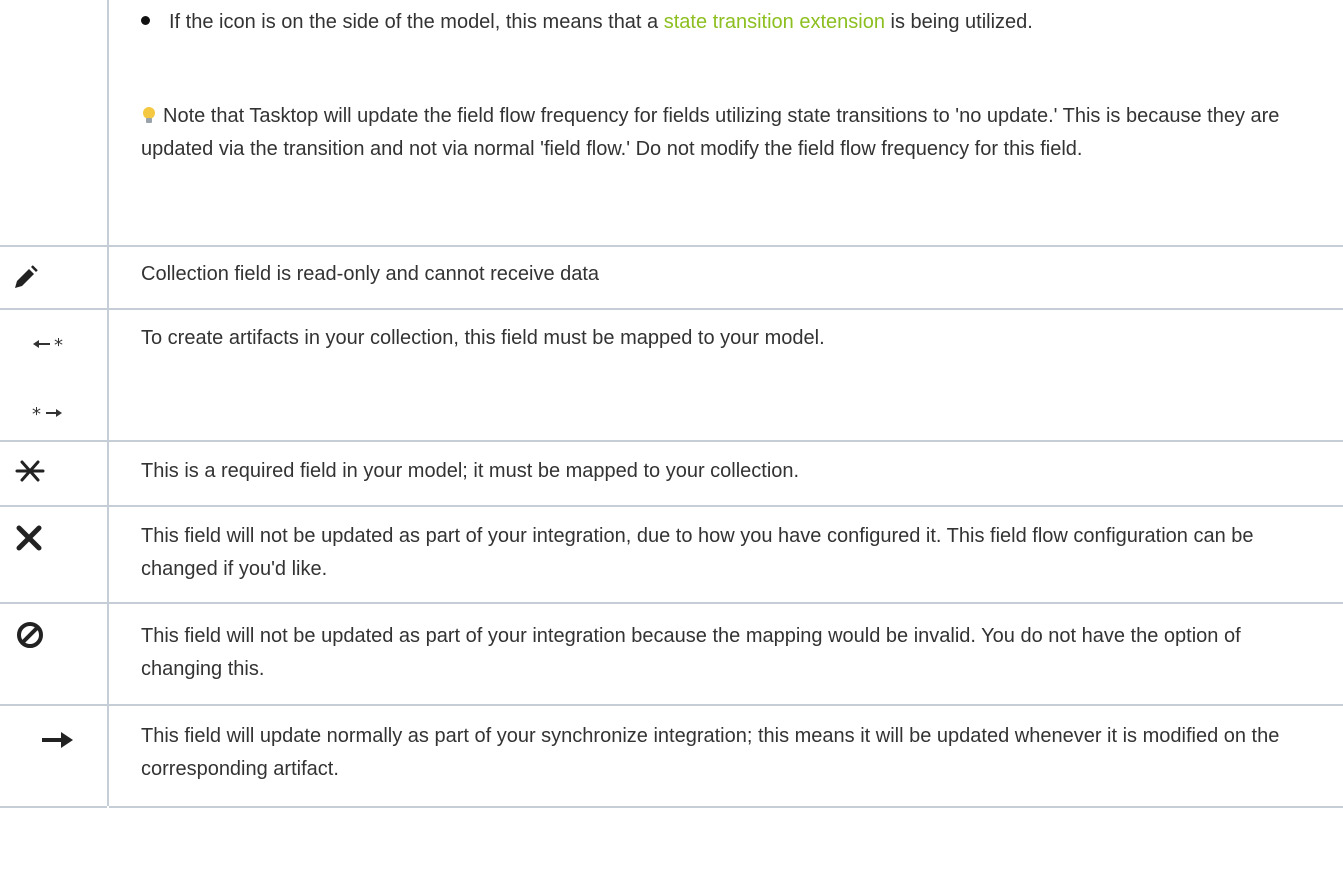 The height and width of the screenshot is (880, 1343). I want to click on arrow-right-icon, so click(57, 740).